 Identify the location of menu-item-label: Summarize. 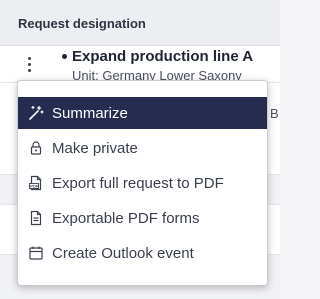
(90, 113).